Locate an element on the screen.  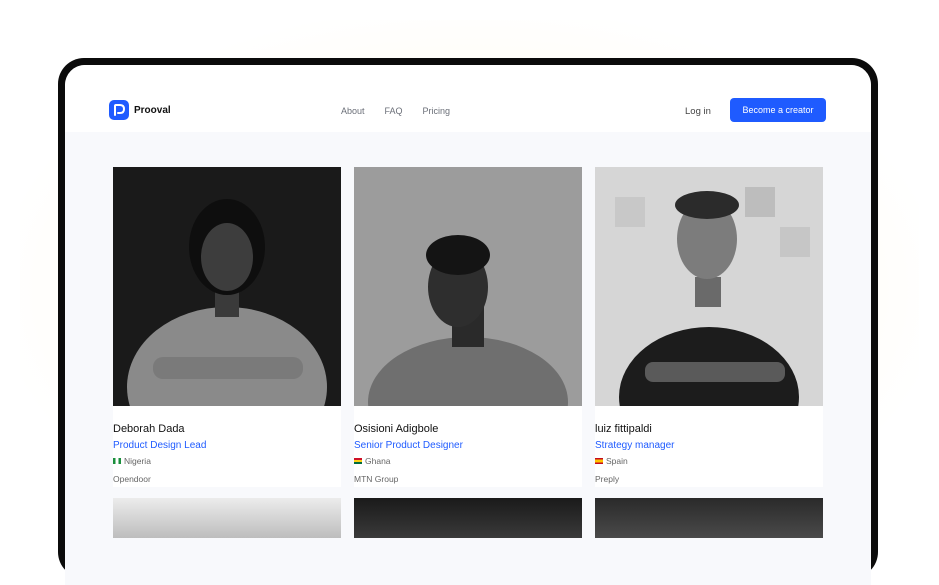
creator-country: Spain is located at coordinates (611, 461).